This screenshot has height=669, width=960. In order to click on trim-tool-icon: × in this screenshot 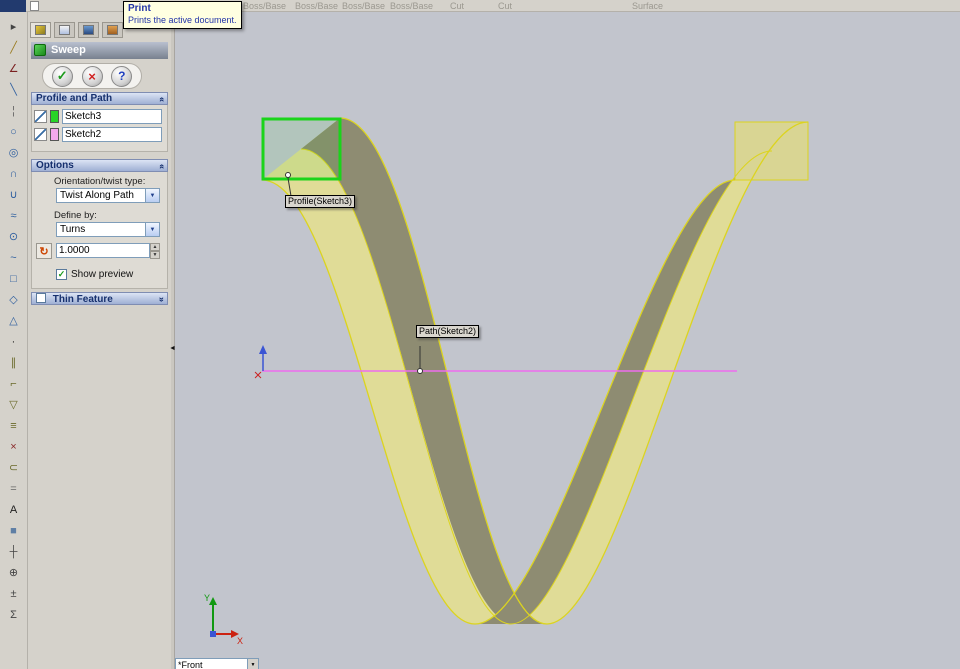, I will do `click(14, 447)`.